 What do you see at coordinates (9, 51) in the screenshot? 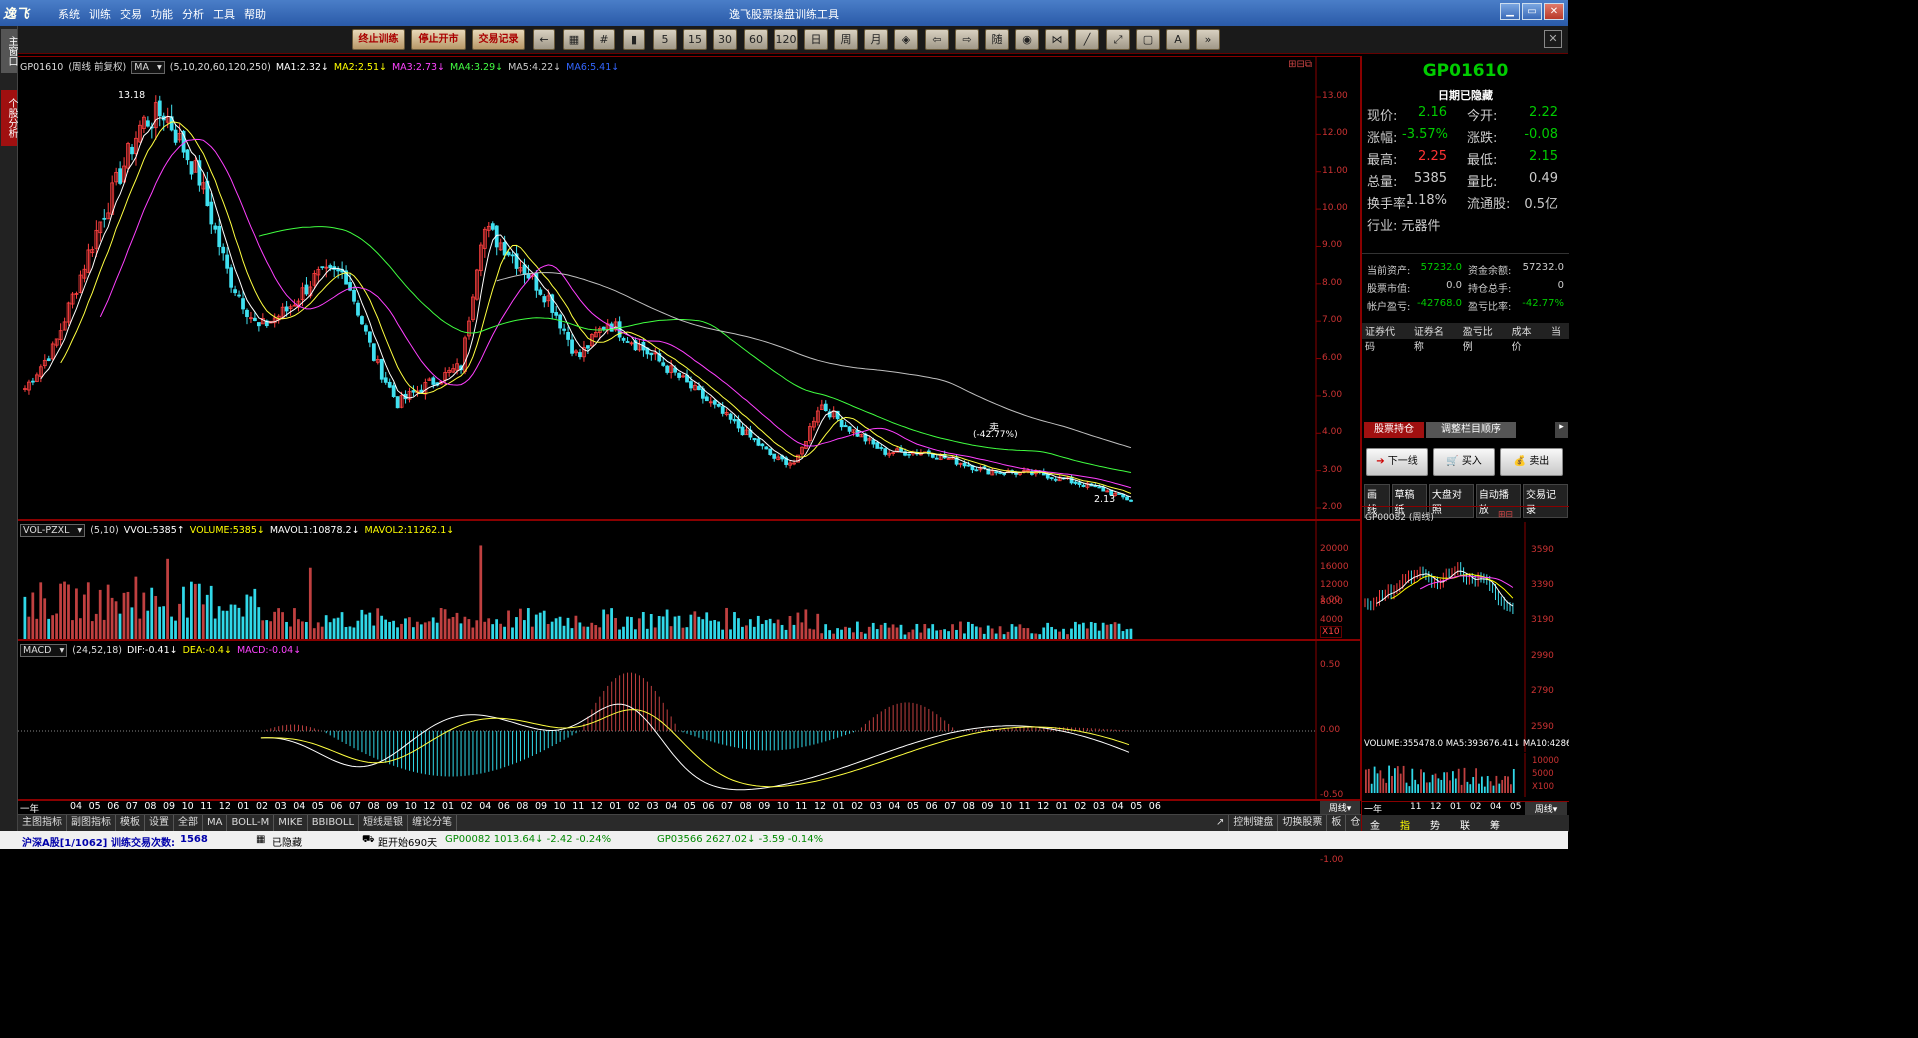
I see `main-window-tab: 主窗口` at bounding box center [9, 51].